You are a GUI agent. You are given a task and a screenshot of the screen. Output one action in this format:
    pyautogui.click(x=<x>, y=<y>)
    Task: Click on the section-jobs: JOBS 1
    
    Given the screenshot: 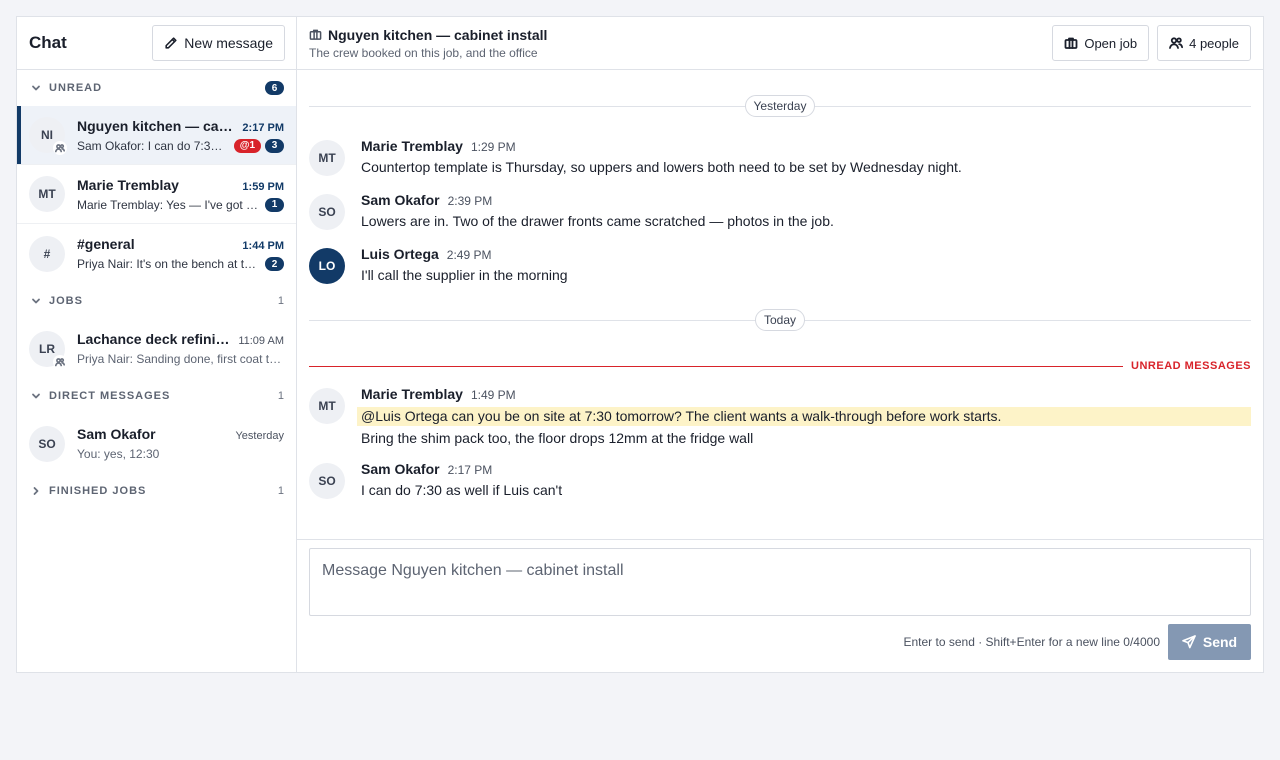 What is the action you would take?
    pyautogui.click(x=156, y=301)
    